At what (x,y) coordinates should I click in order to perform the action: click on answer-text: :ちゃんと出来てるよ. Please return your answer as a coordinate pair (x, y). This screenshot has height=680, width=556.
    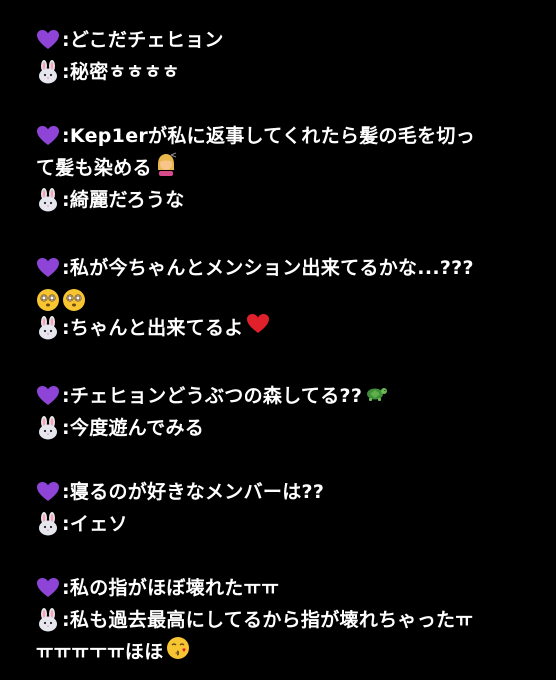
    Looking at the image, I should click on (153, 328).